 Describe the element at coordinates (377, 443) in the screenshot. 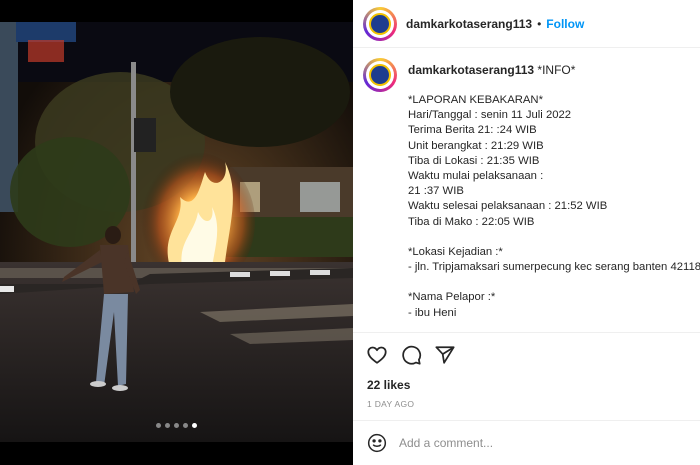

I see `emoji-icon` at that location.